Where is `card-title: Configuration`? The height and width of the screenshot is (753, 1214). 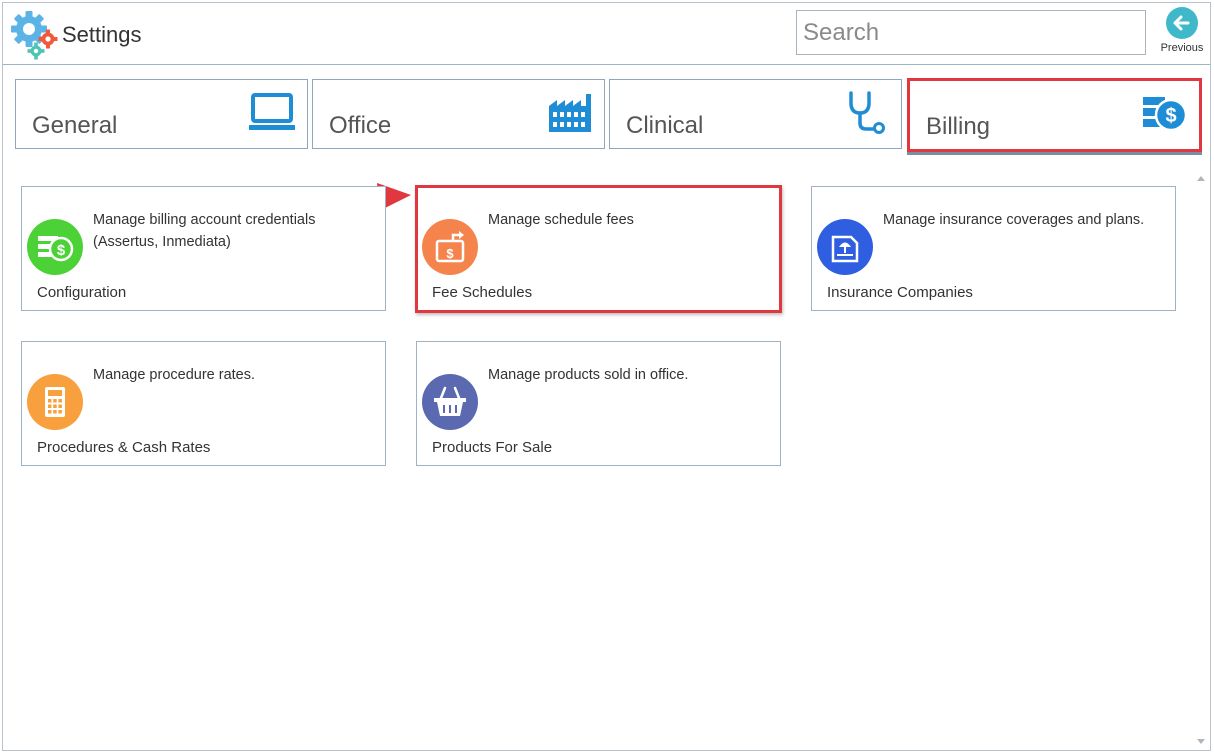 card-title: Configuration is located at coordinates (82, 292).